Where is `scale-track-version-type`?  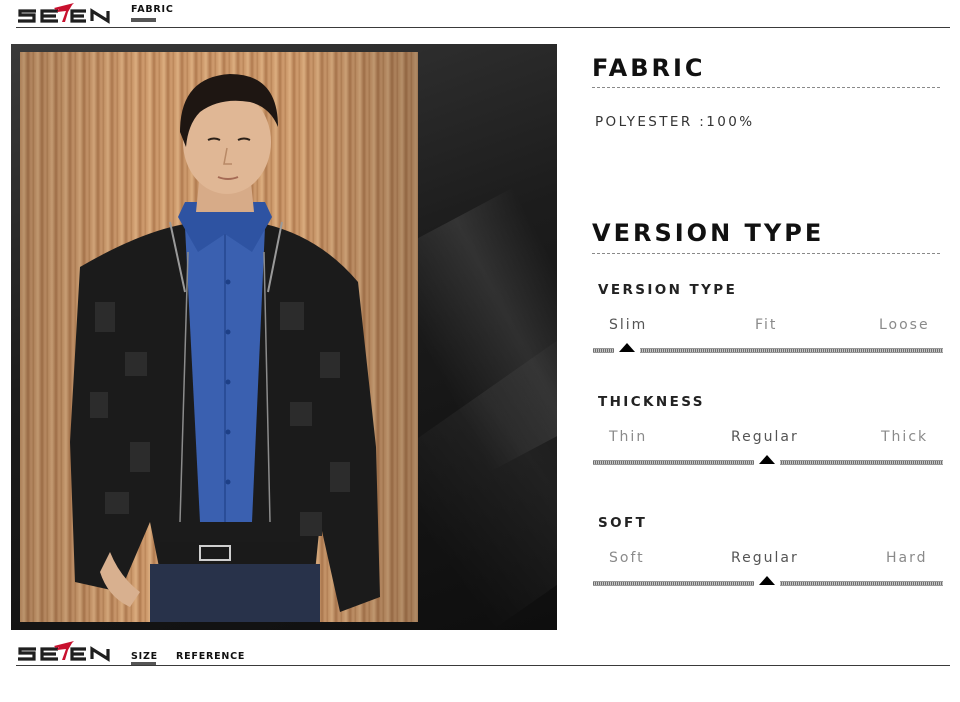
scale-track-version-type is located at coordinates (768, 349).